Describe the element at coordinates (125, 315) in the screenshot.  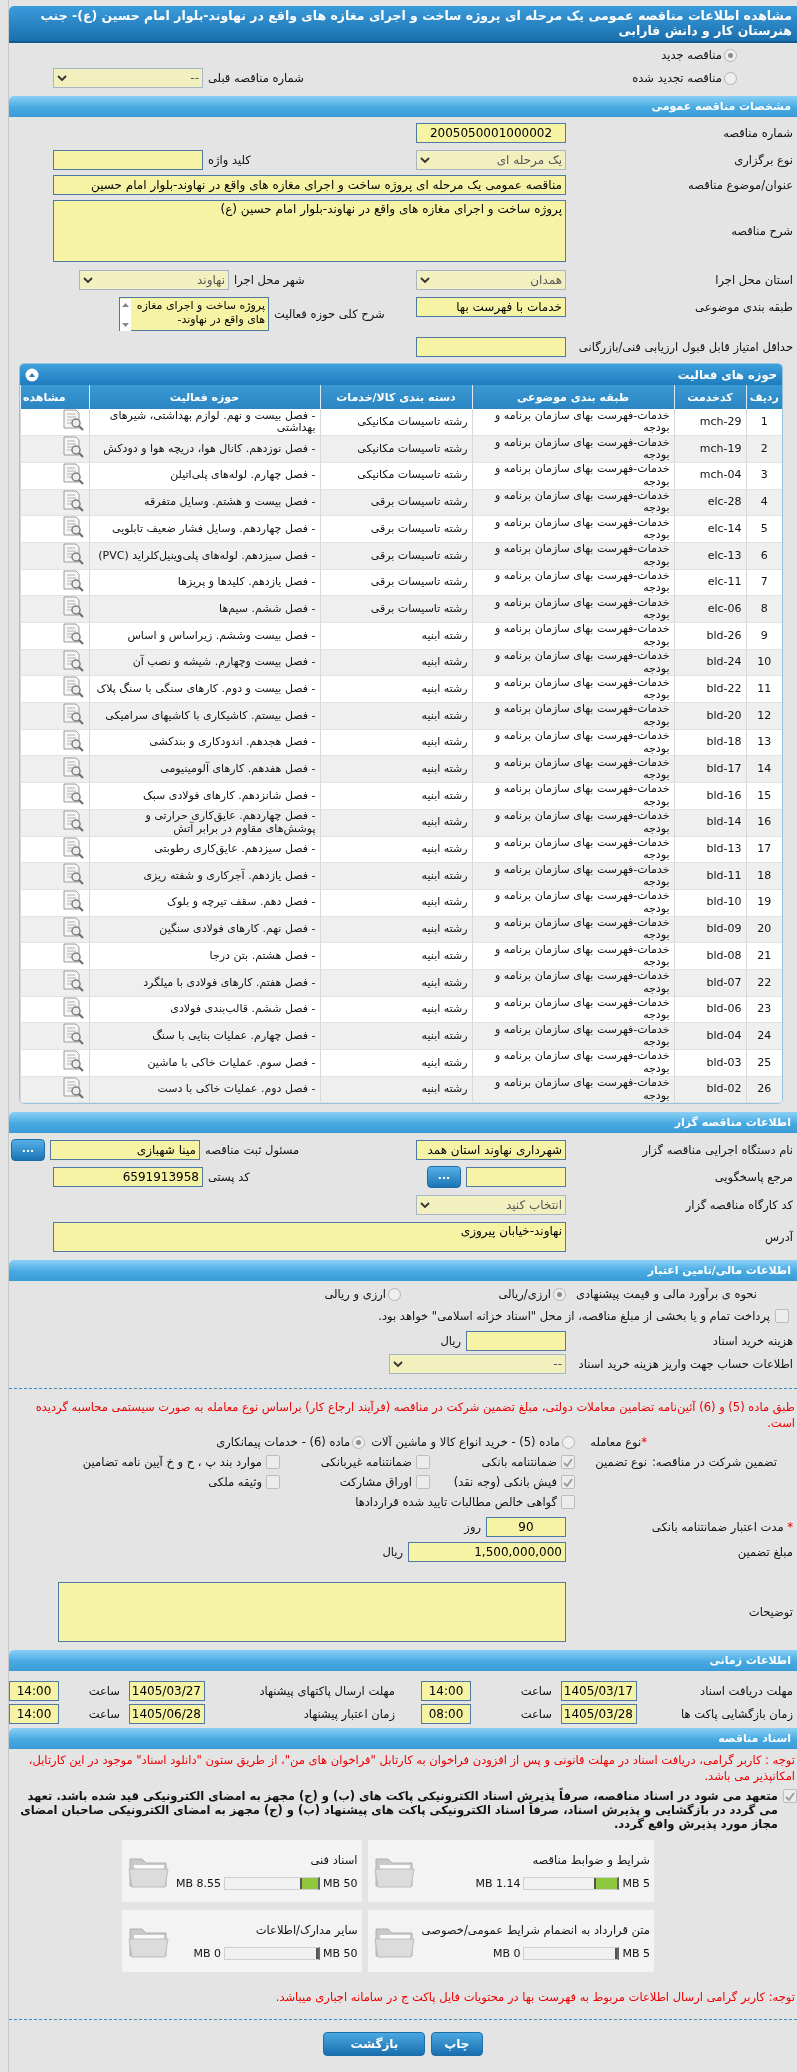
I see `scrollbar-icon` at that location.